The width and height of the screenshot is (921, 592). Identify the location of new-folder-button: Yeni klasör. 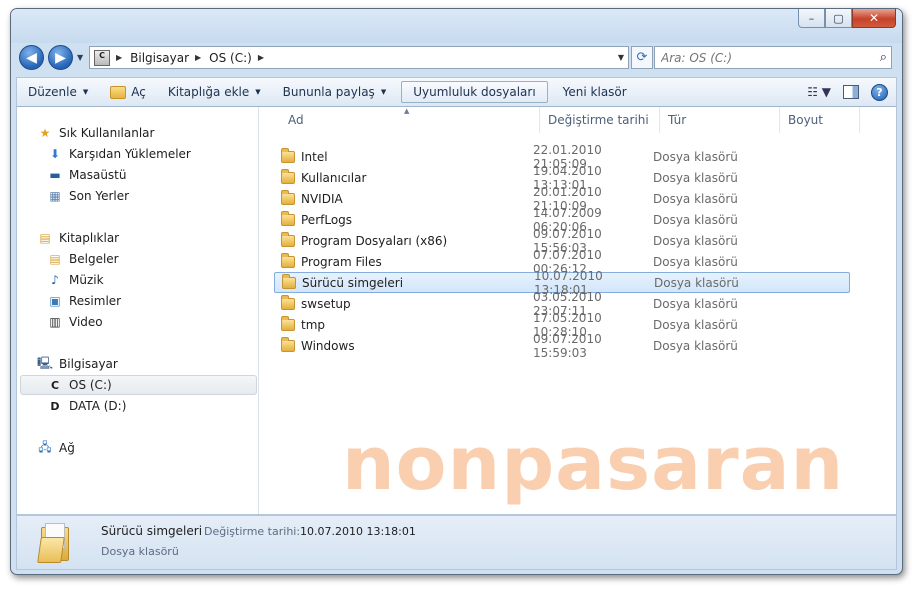
(595, 92).